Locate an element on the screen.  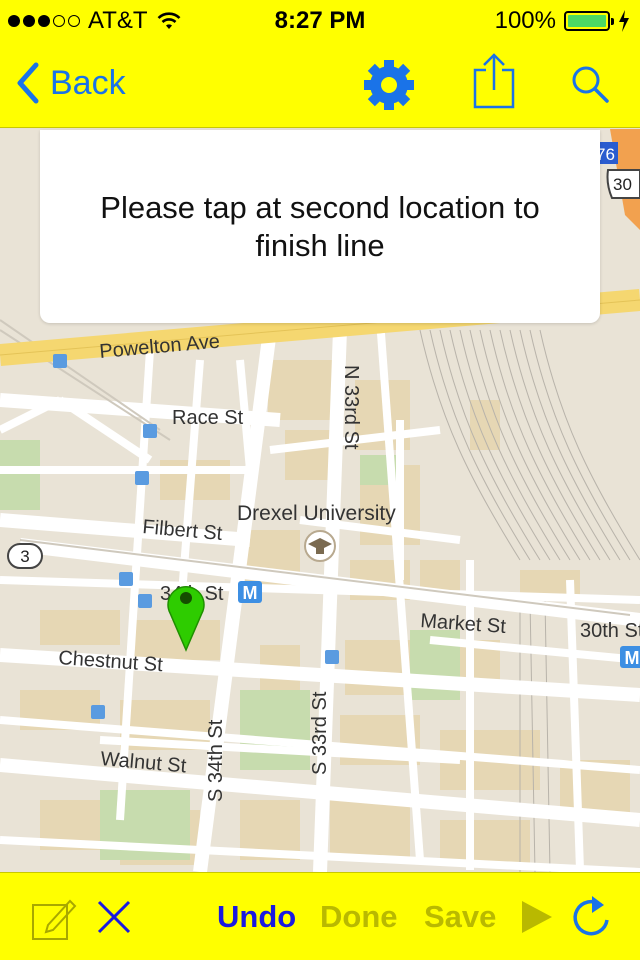
battery-fill is located at coordinates (587, 21).